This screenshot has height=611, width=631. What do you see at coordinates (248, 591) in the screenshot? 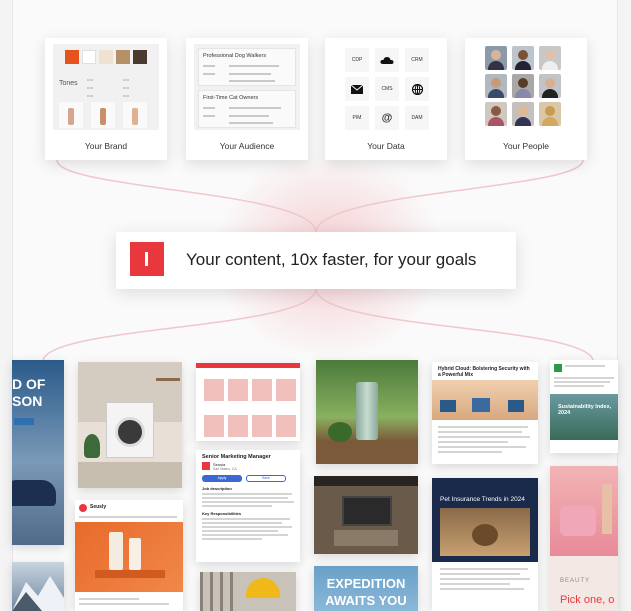
I see `construction-image-tile` at bounding box center [248, 591].